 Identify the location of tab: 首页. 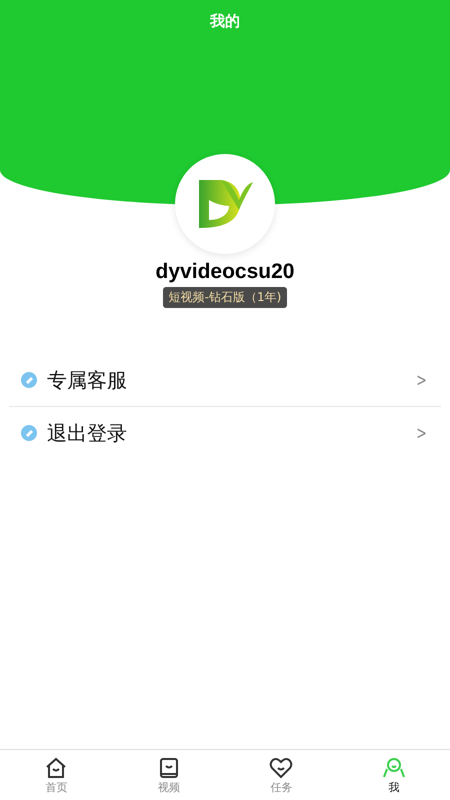
(56, 775).